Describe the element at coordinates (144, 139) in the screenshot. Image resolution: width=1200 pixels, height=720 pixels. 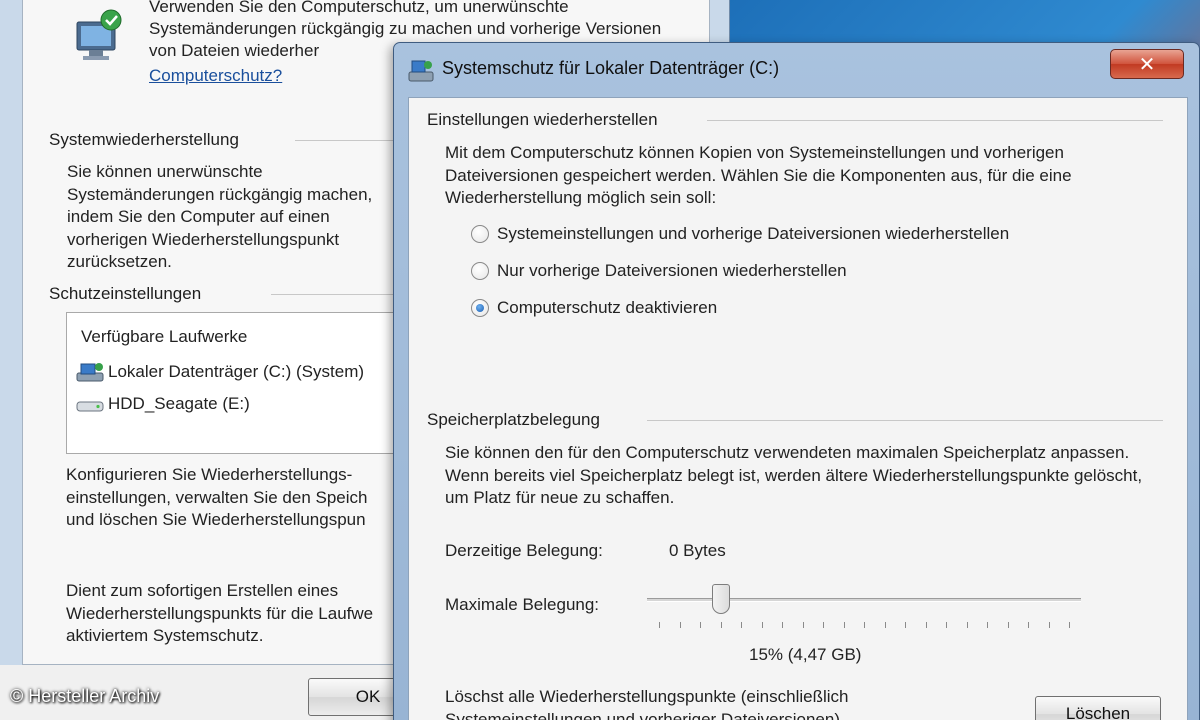
I see `system-restore-header: Systemwiederherstellung` at that location.